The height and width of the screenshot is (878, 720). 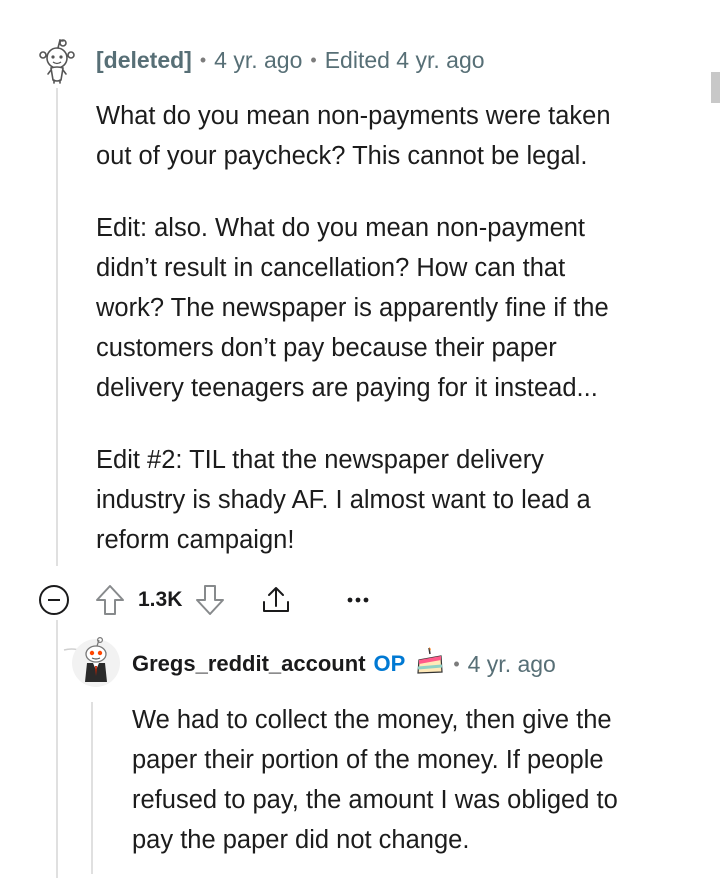 I want to click on upvote-arrow-icon, so click(x=110, y=600).